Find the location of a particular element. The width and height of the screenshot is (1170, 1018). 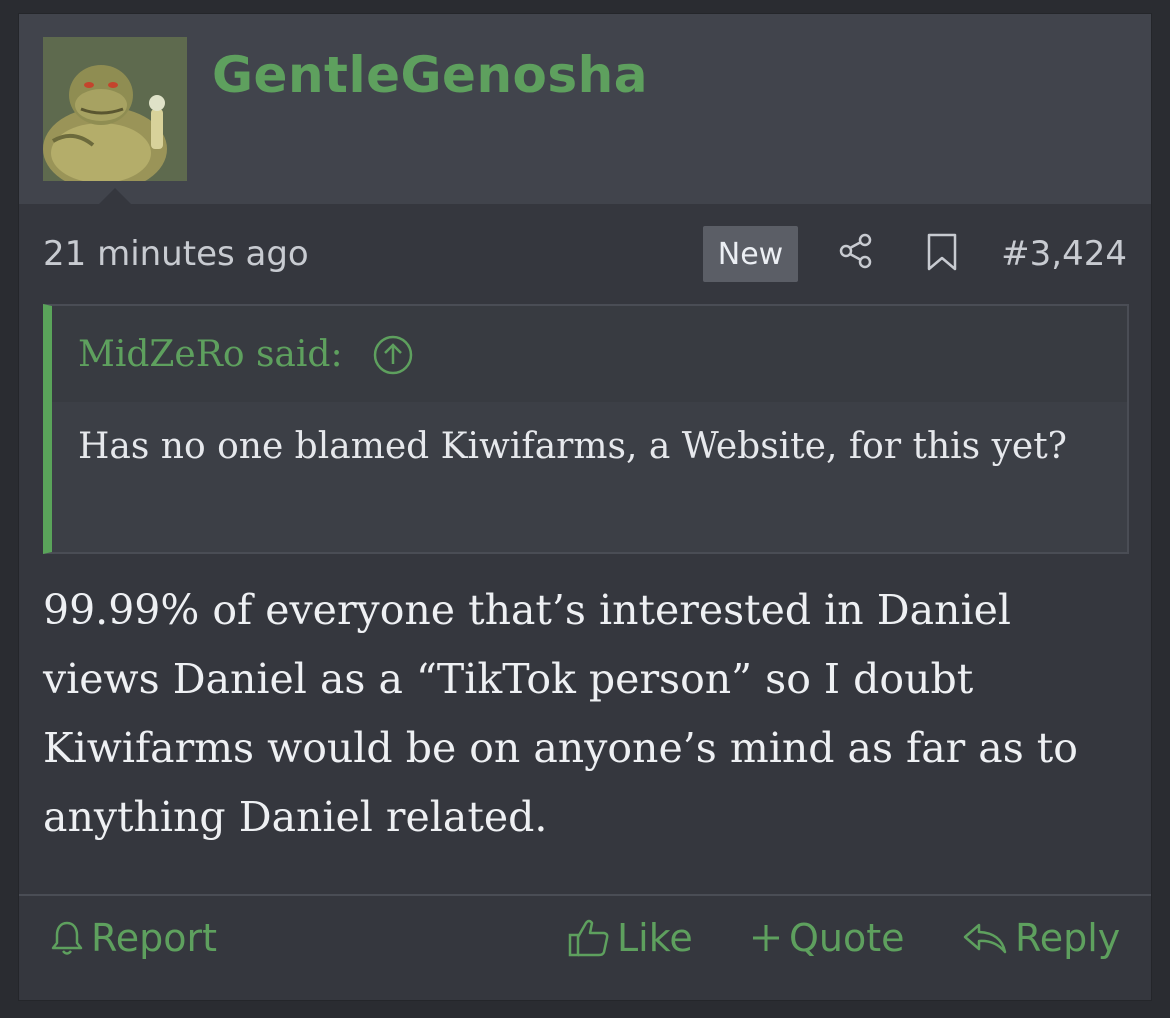

quote-header: MidZeRo said: is located at coordinates (589, 354).